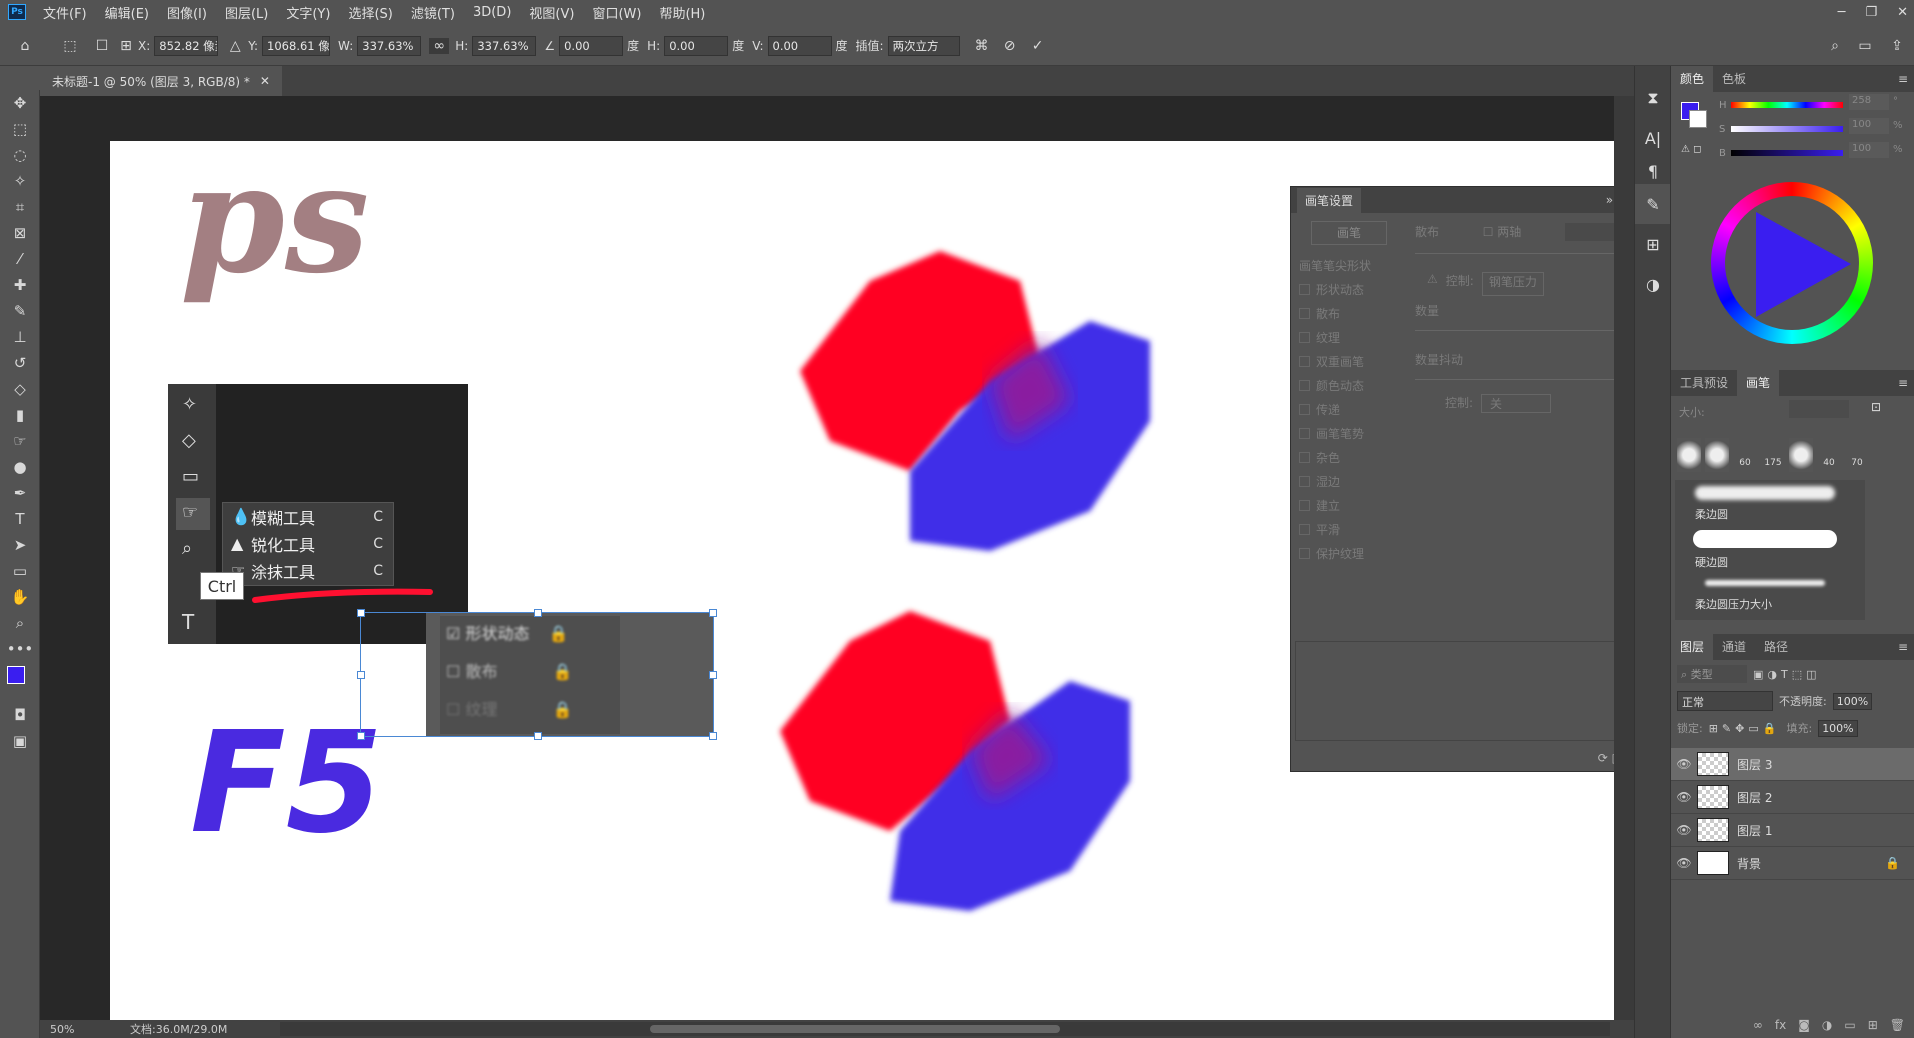 Image resolution: width=1914 pixels, height=1038 pixels. What do you see at coordinates (20, 337) in the screenshot?
I see `clone-stamp-tool-icon: ⊥` at bounding box center [20, 337].